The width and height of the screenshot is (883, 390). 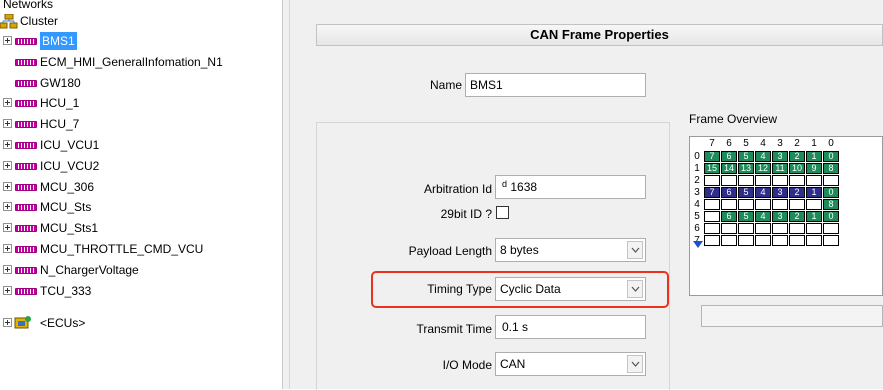 What do you see at coordinates (712, 168) in the screenshot?
I see `bit-cell: 15` at bounding box center [712, 168].